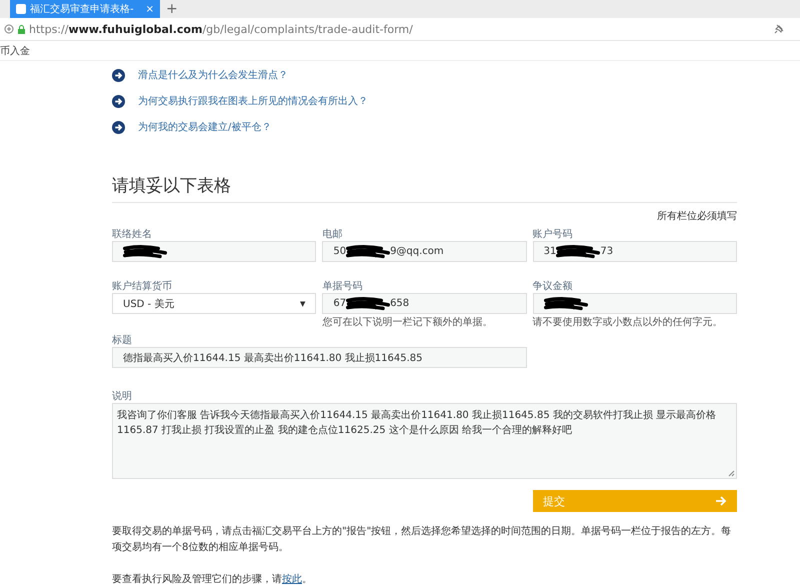  Describe the element at coordinates (634, 251) in the screenshot. I see `input-field: 31 73` at that location.